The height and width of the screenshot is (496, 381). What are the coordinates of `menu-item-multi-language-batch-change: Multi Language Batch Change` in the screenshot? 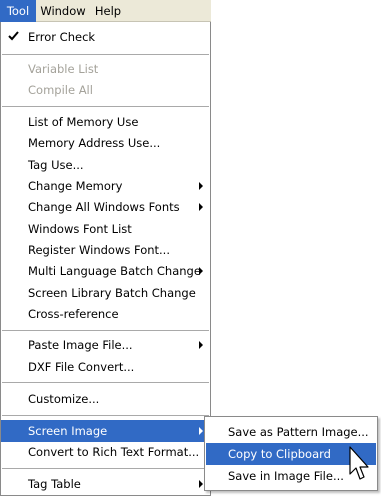 It's located at (105, 271).